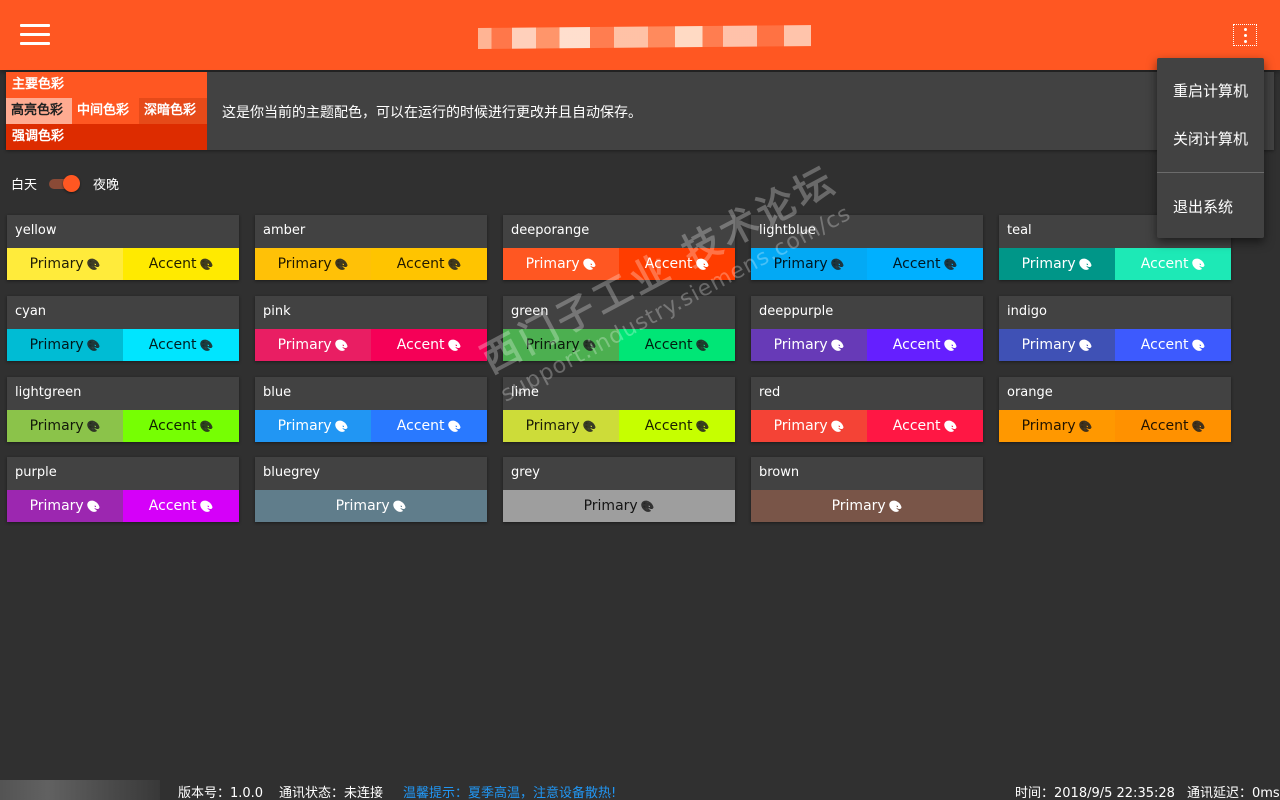 The height and width of the screenshot is (800, 1280). Describe the element at coordinates (432, 113) in the screenshot. I see `theme-description: 这是你当前的主题配色，可以在运行的时候进行更改并且自动保存。` at that location.